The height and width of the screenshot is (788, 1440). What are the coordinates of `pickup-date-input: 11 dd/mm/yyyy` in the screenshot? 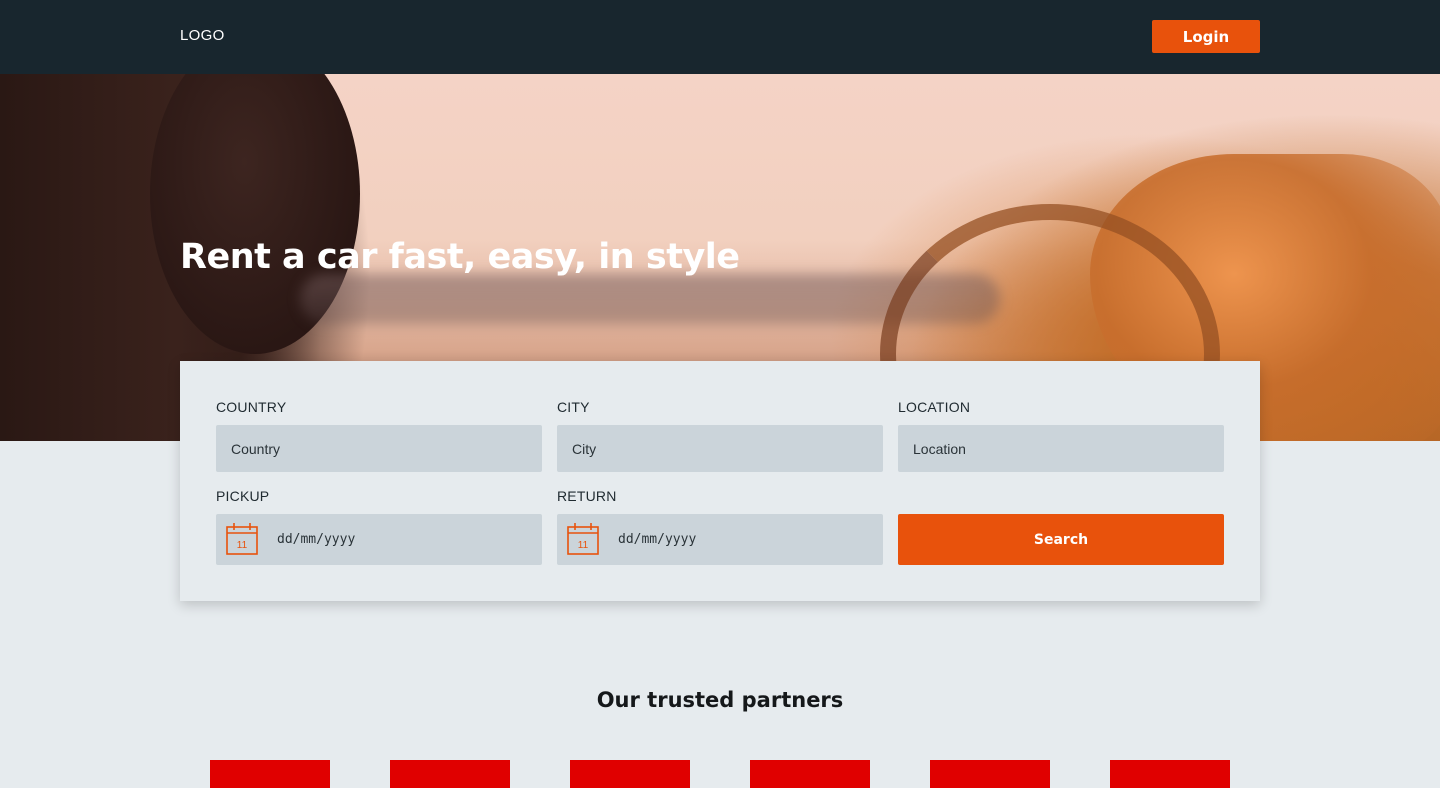 It's located at (379, 539).